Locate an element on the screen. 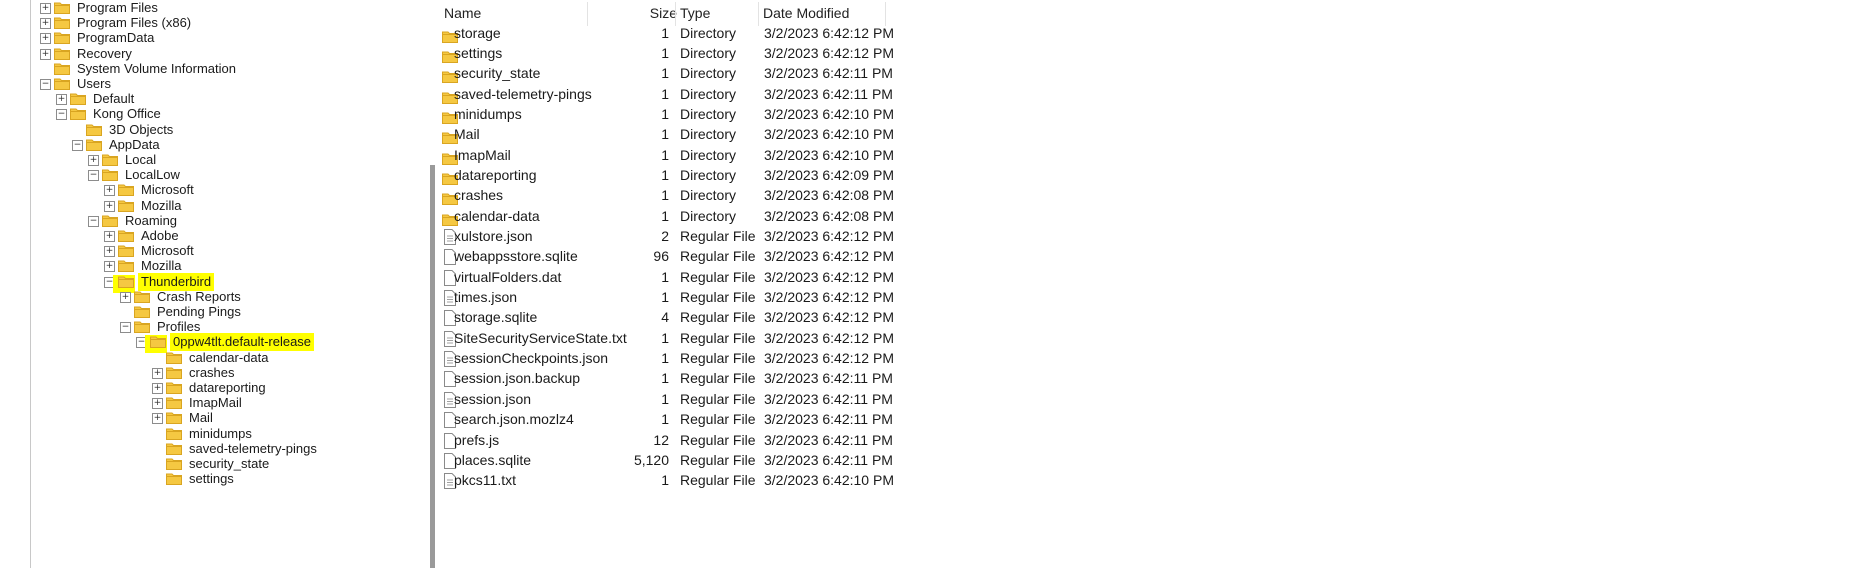 This screenshot has height=568, width=1853. tree-node-label: settings is located at coordinates (211, 479).